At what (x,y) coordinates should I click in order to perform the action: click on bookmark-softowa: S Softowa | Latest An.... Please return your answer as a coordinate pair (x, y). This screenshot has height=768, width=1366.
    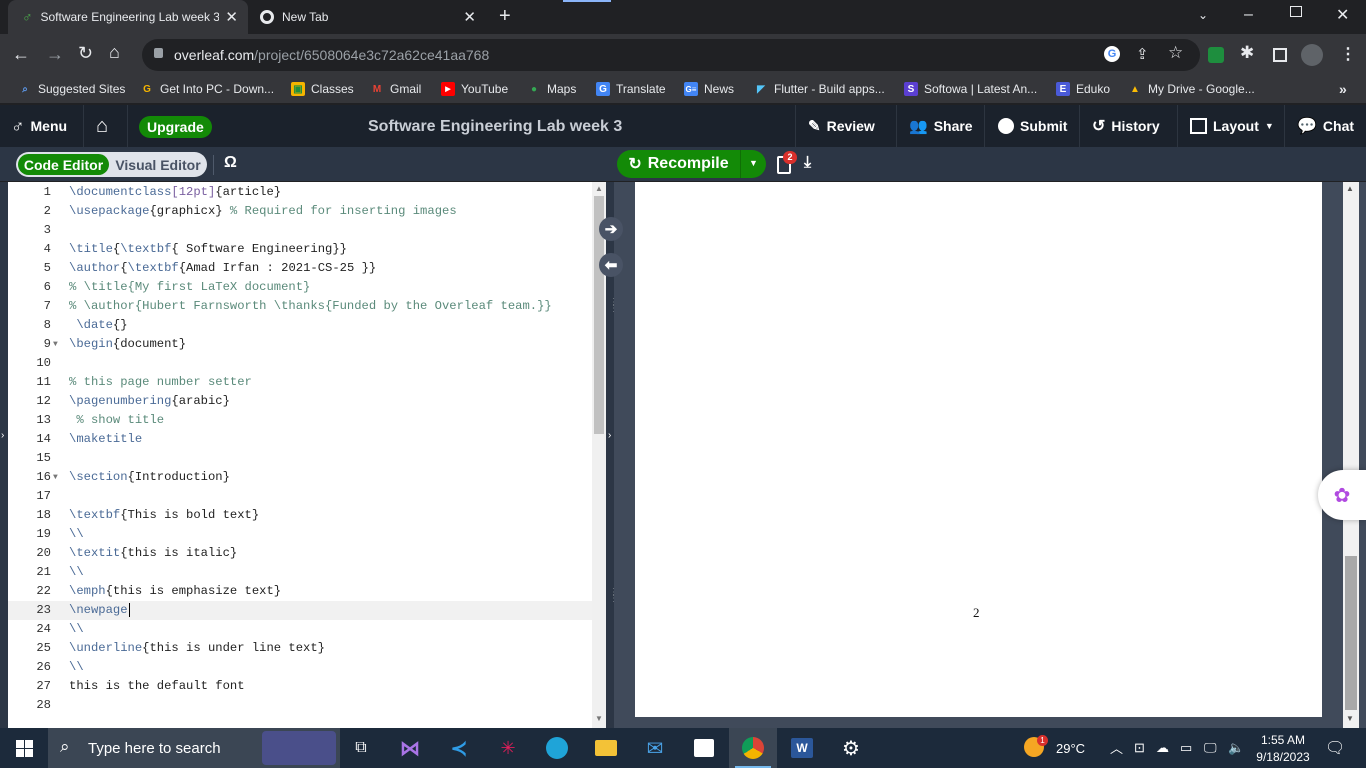
    Looking at the image, I should click on (970, 89).